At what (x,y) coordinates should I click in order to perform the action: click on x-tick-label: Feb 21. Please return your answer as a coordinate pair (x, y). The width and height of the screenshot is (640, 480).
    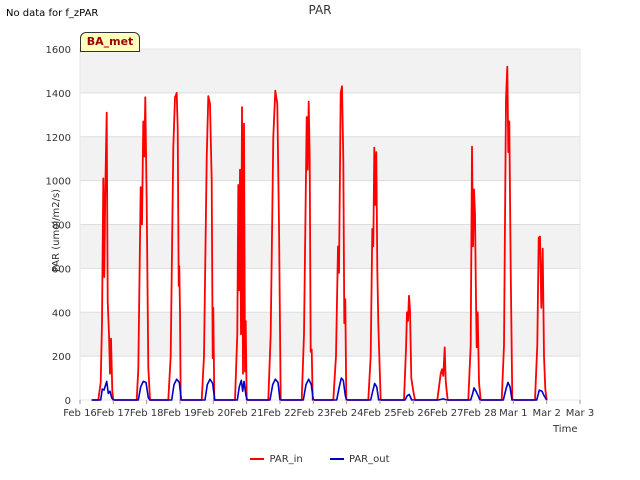
    Looking at the image, I should click on (247, 413).